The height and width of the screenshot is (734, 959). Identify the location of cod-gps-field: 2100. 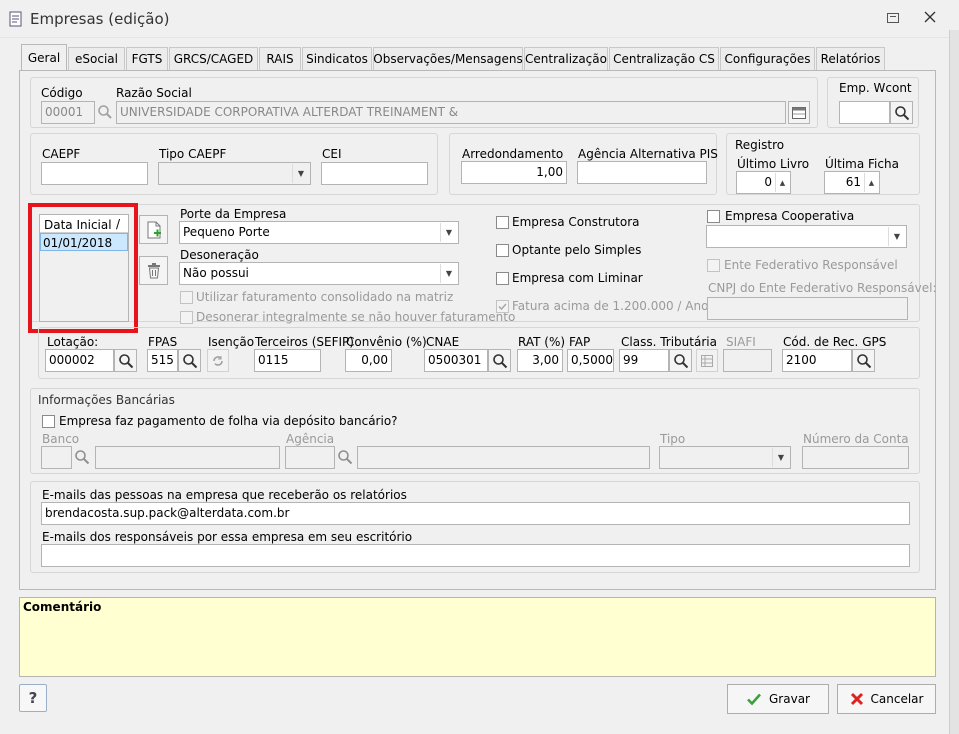
(817, 360).